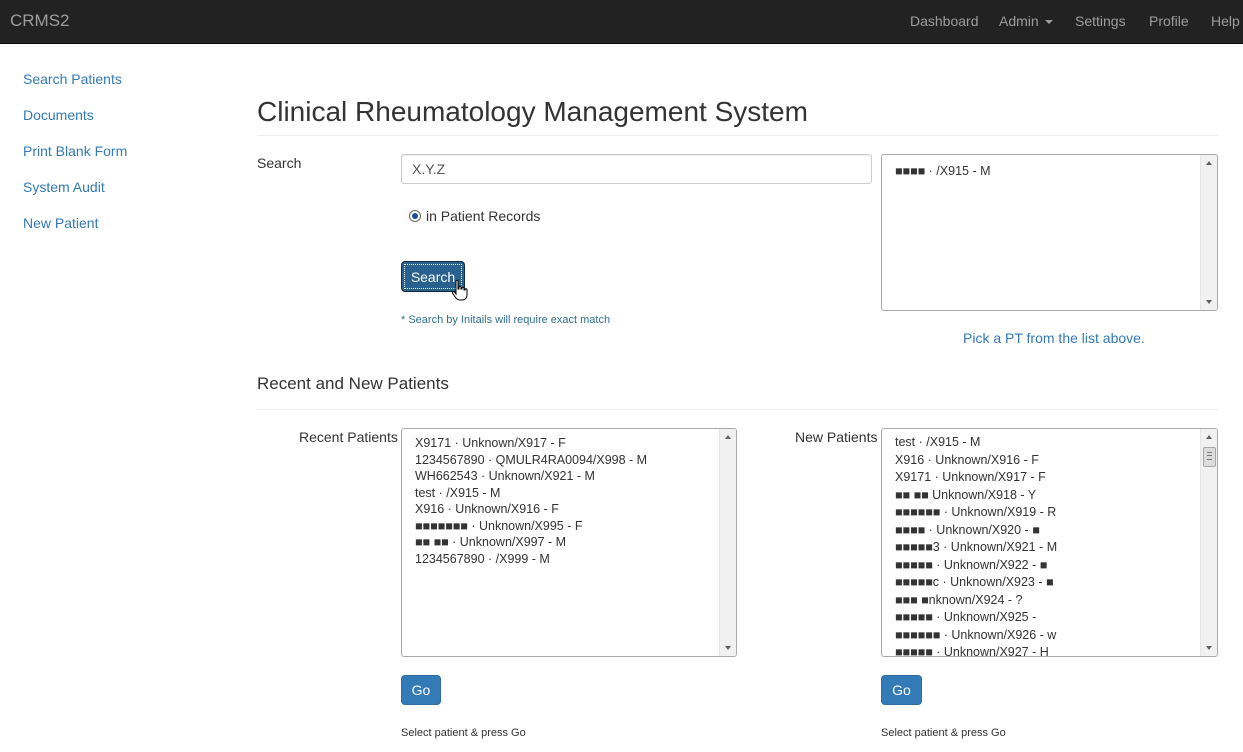 This screenshot has height=752, width=1243. Describe the element at coordinates (1225, 21) in the screenshot. I see `nav-help: Help` at that location.